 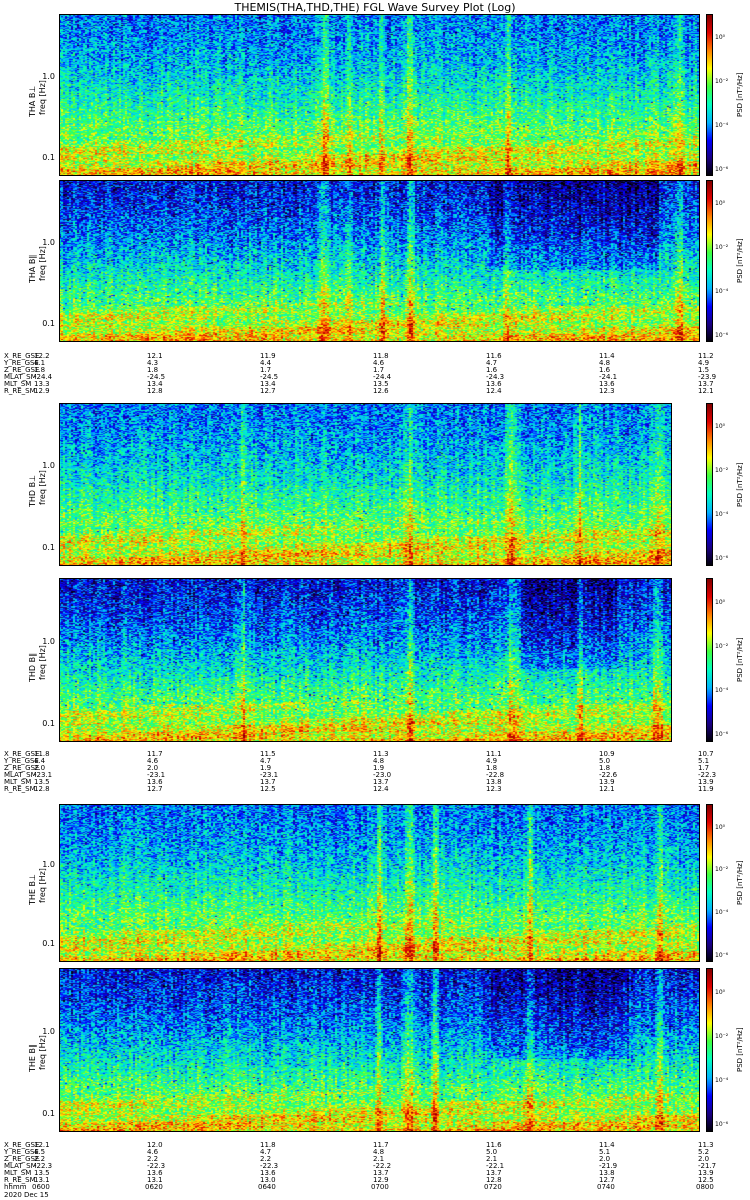 I want to click on tha-bperp-colorbar, so click(x=709, y=95).